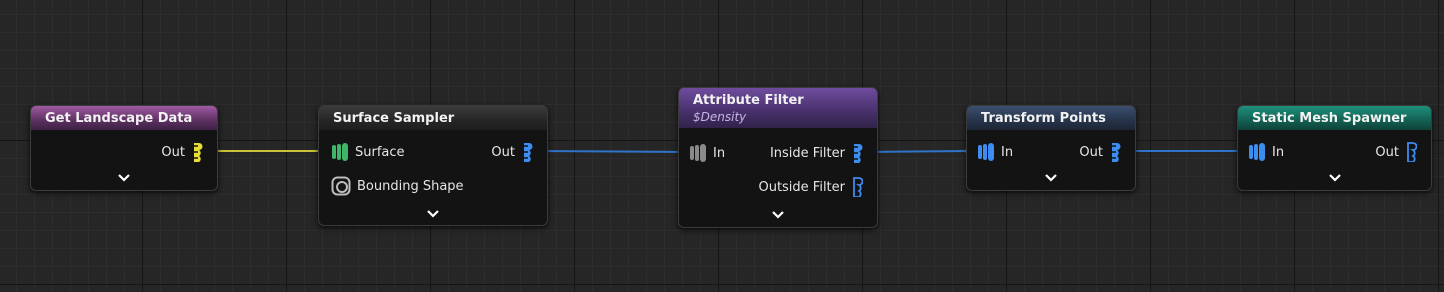 This screenshot has height=292, width=1444. I want to click on node-title: Get Landscape Data, so click(119, 118).